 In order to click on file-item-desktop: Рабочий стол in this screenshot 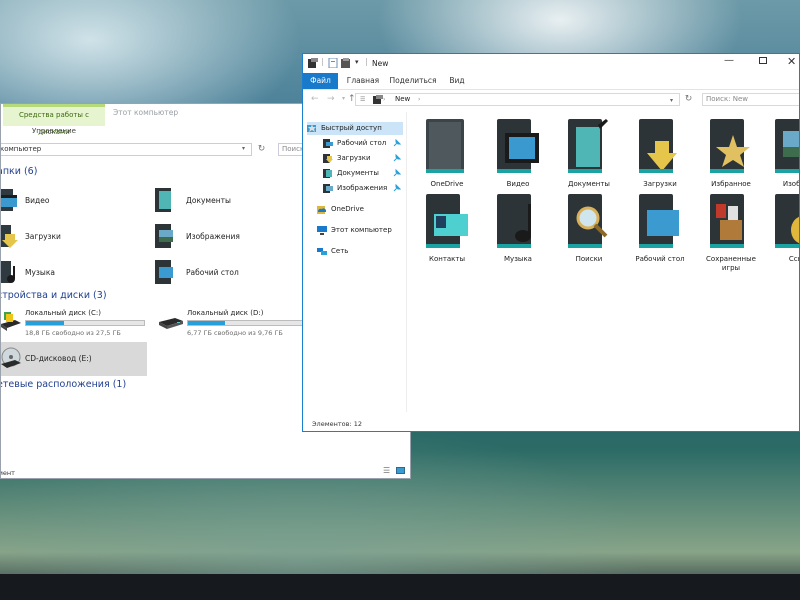, I will do `click(660, 227)`.